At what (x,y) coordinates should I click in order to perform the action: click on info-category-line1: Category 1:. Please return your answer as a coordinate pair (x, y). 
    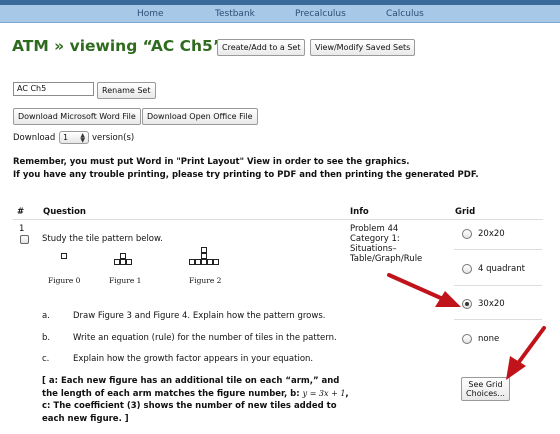
    Looking at the image, I should click on (375, 239).